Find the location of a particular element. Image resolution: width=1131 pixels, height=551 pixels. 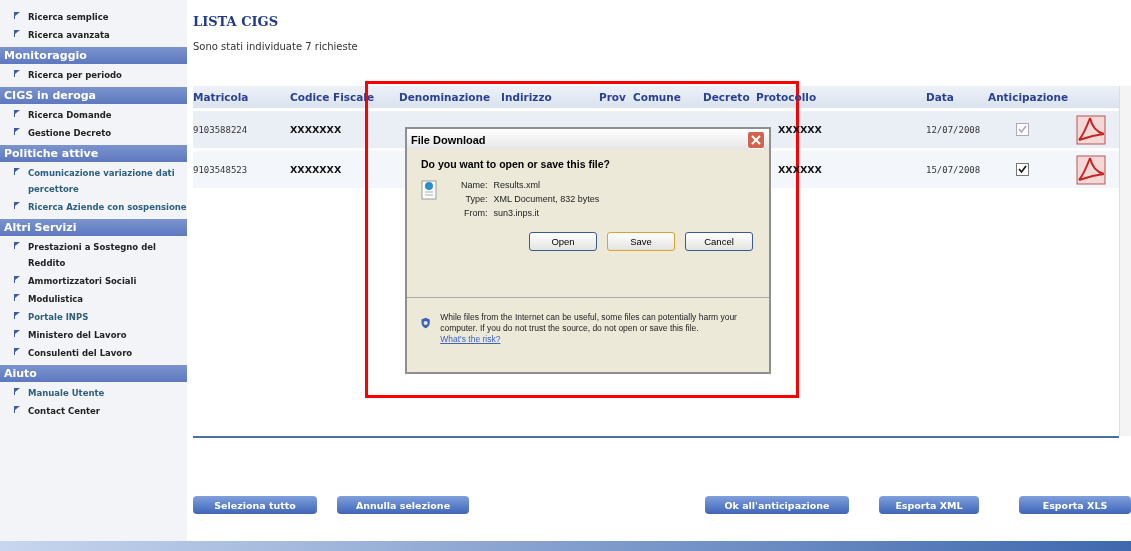

sidebar-section-header: Monitoraggio is located at coordinates (93, 55).